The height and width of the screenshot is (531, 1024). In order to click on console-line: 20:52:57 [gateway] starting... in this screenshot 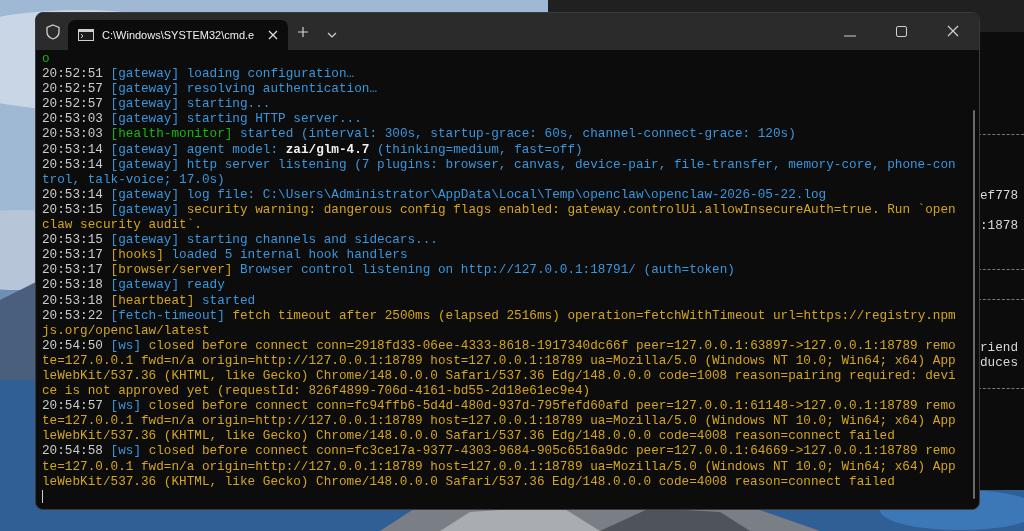, I will do `click(156, 104)`.